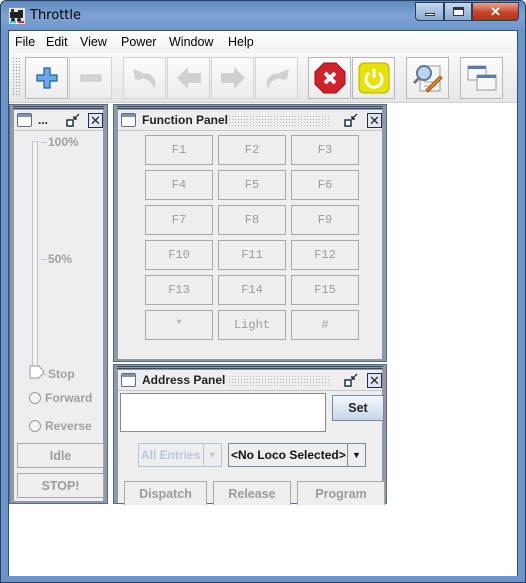 This screenshot has width=526, height=583. Describe the element at coordinates (179, 325) in the screenshot. I see `function-button-star: *` at that location.